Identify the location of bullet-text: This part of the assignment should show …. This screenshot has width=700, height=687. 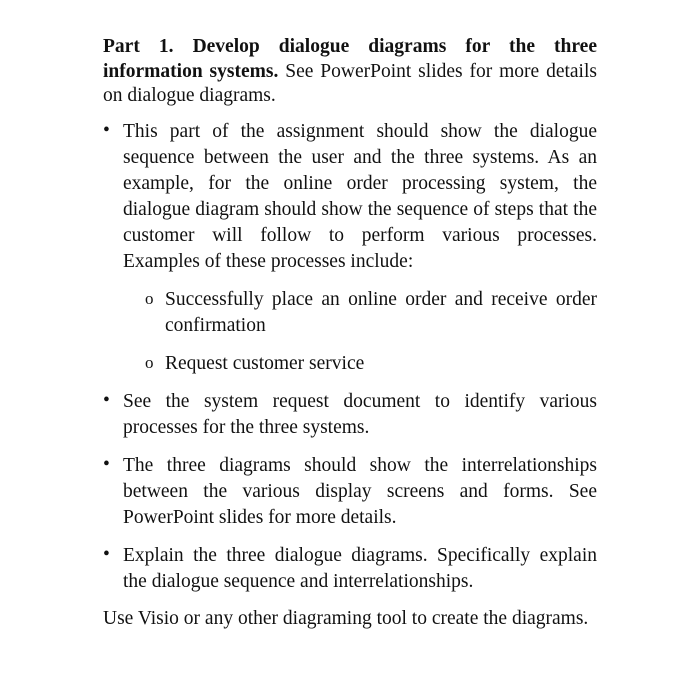
(360, 196).